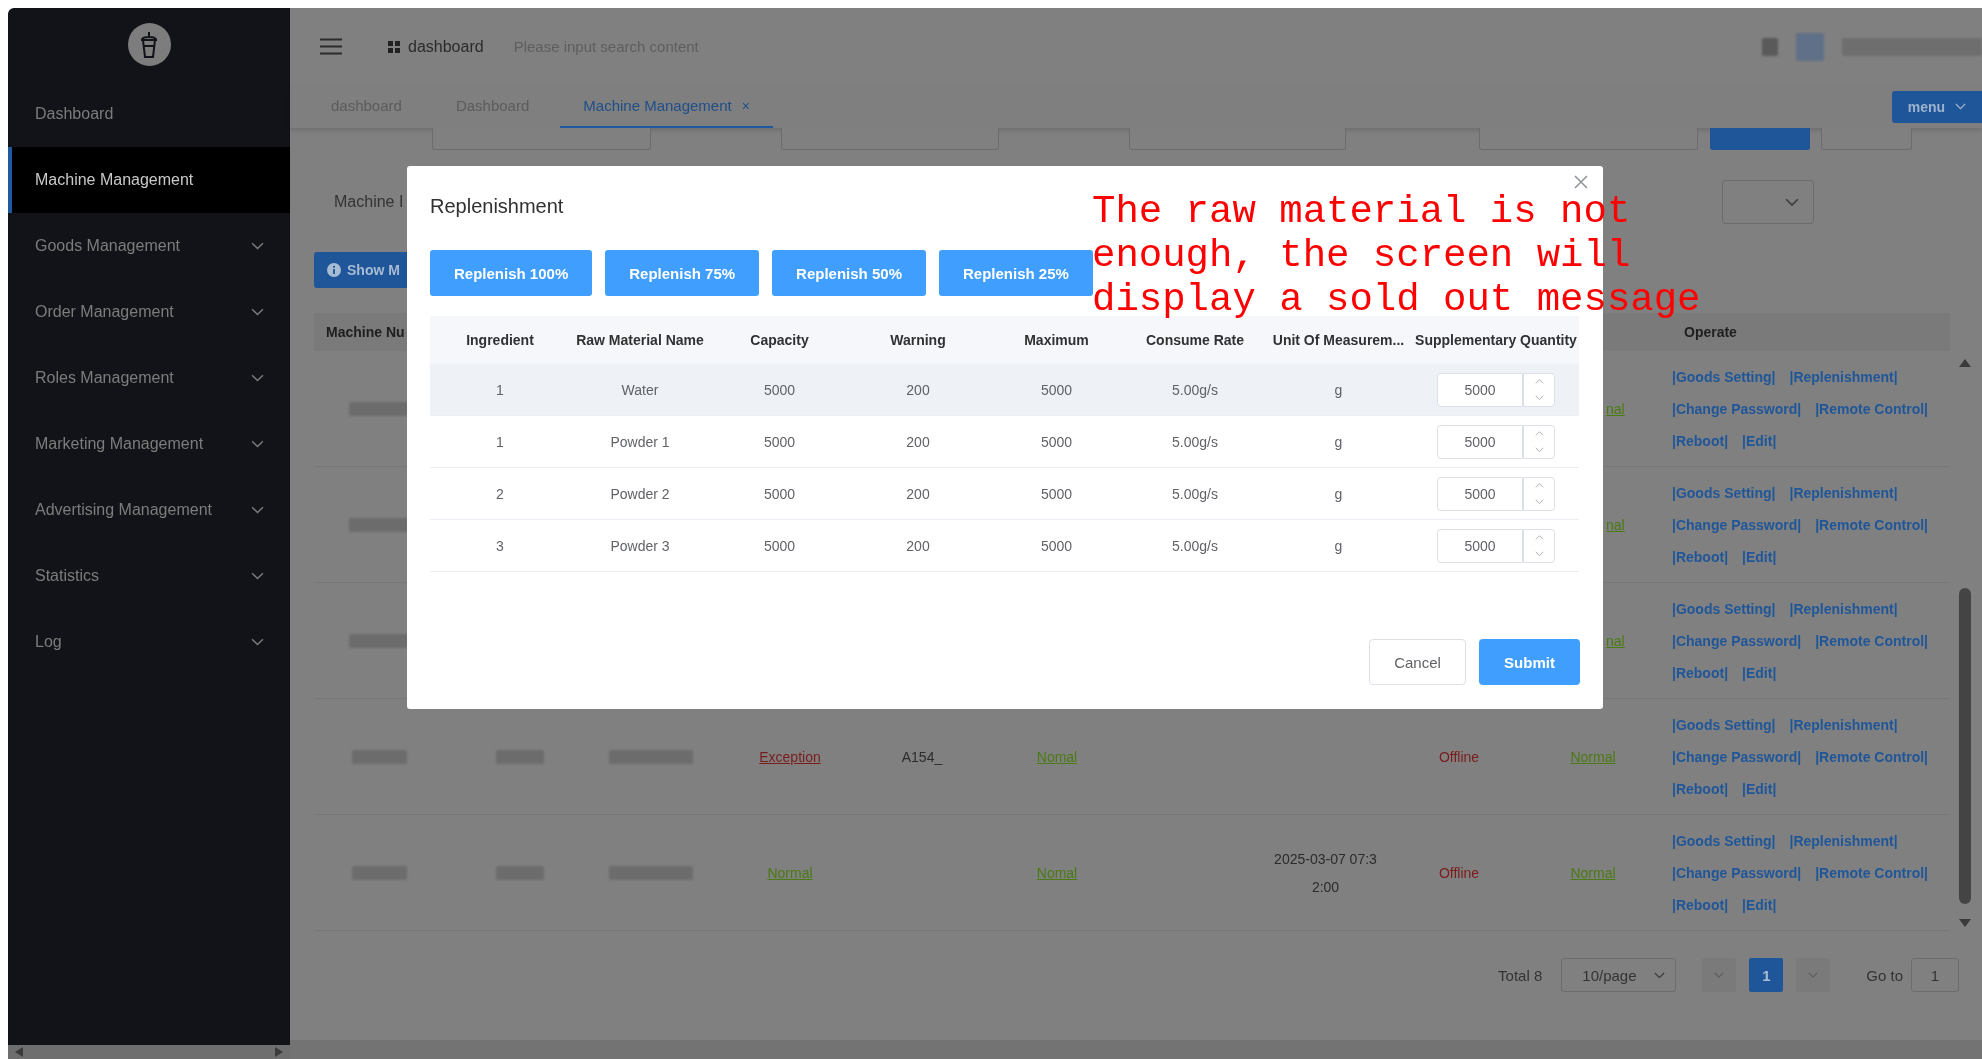  What do you see at coordinates (149, 444) in the screenshot?
I see `sidebar-item: Marketing Management` at bounding box center [149, 444].